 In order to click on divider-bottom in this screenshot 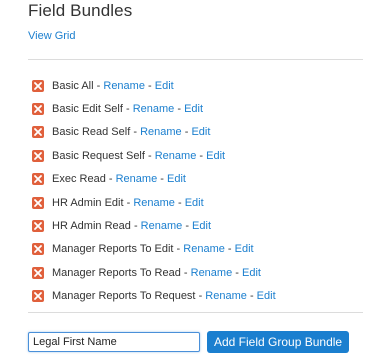, I will do `click(195, 312)`.